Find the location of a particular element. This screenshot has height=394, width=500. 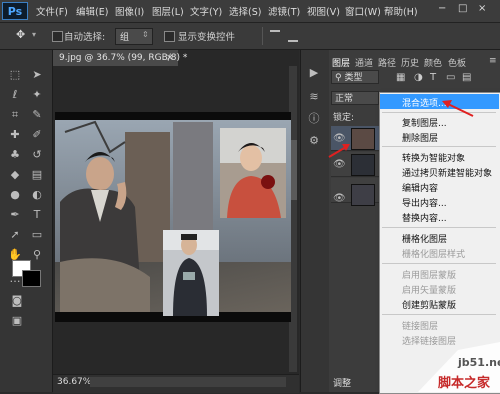

arrow-to-blending-options is located at coordinates (458, 108).